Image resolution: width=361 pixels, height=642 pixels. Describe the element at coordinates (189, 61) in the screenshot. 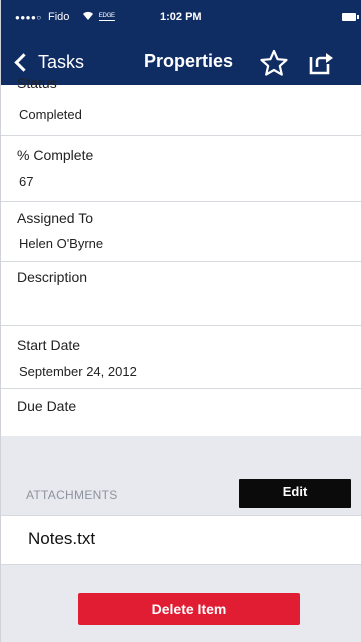

I see `page-title: Properties` at that location.